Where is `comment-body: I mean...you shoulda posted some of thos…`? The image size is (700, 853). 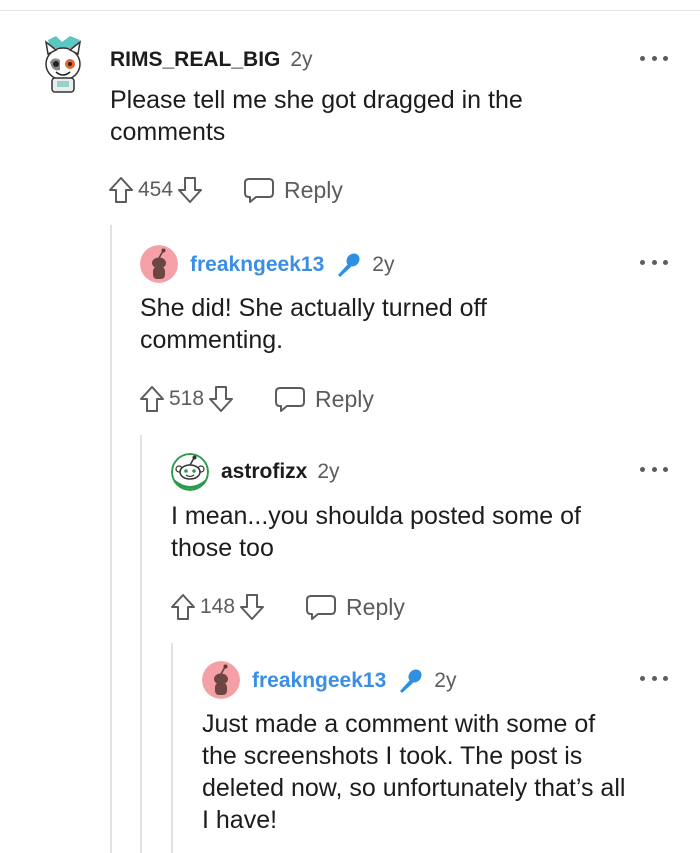
comment-body: I mean...you shoulda posted some of thos… is located at coordinates (376, 532).